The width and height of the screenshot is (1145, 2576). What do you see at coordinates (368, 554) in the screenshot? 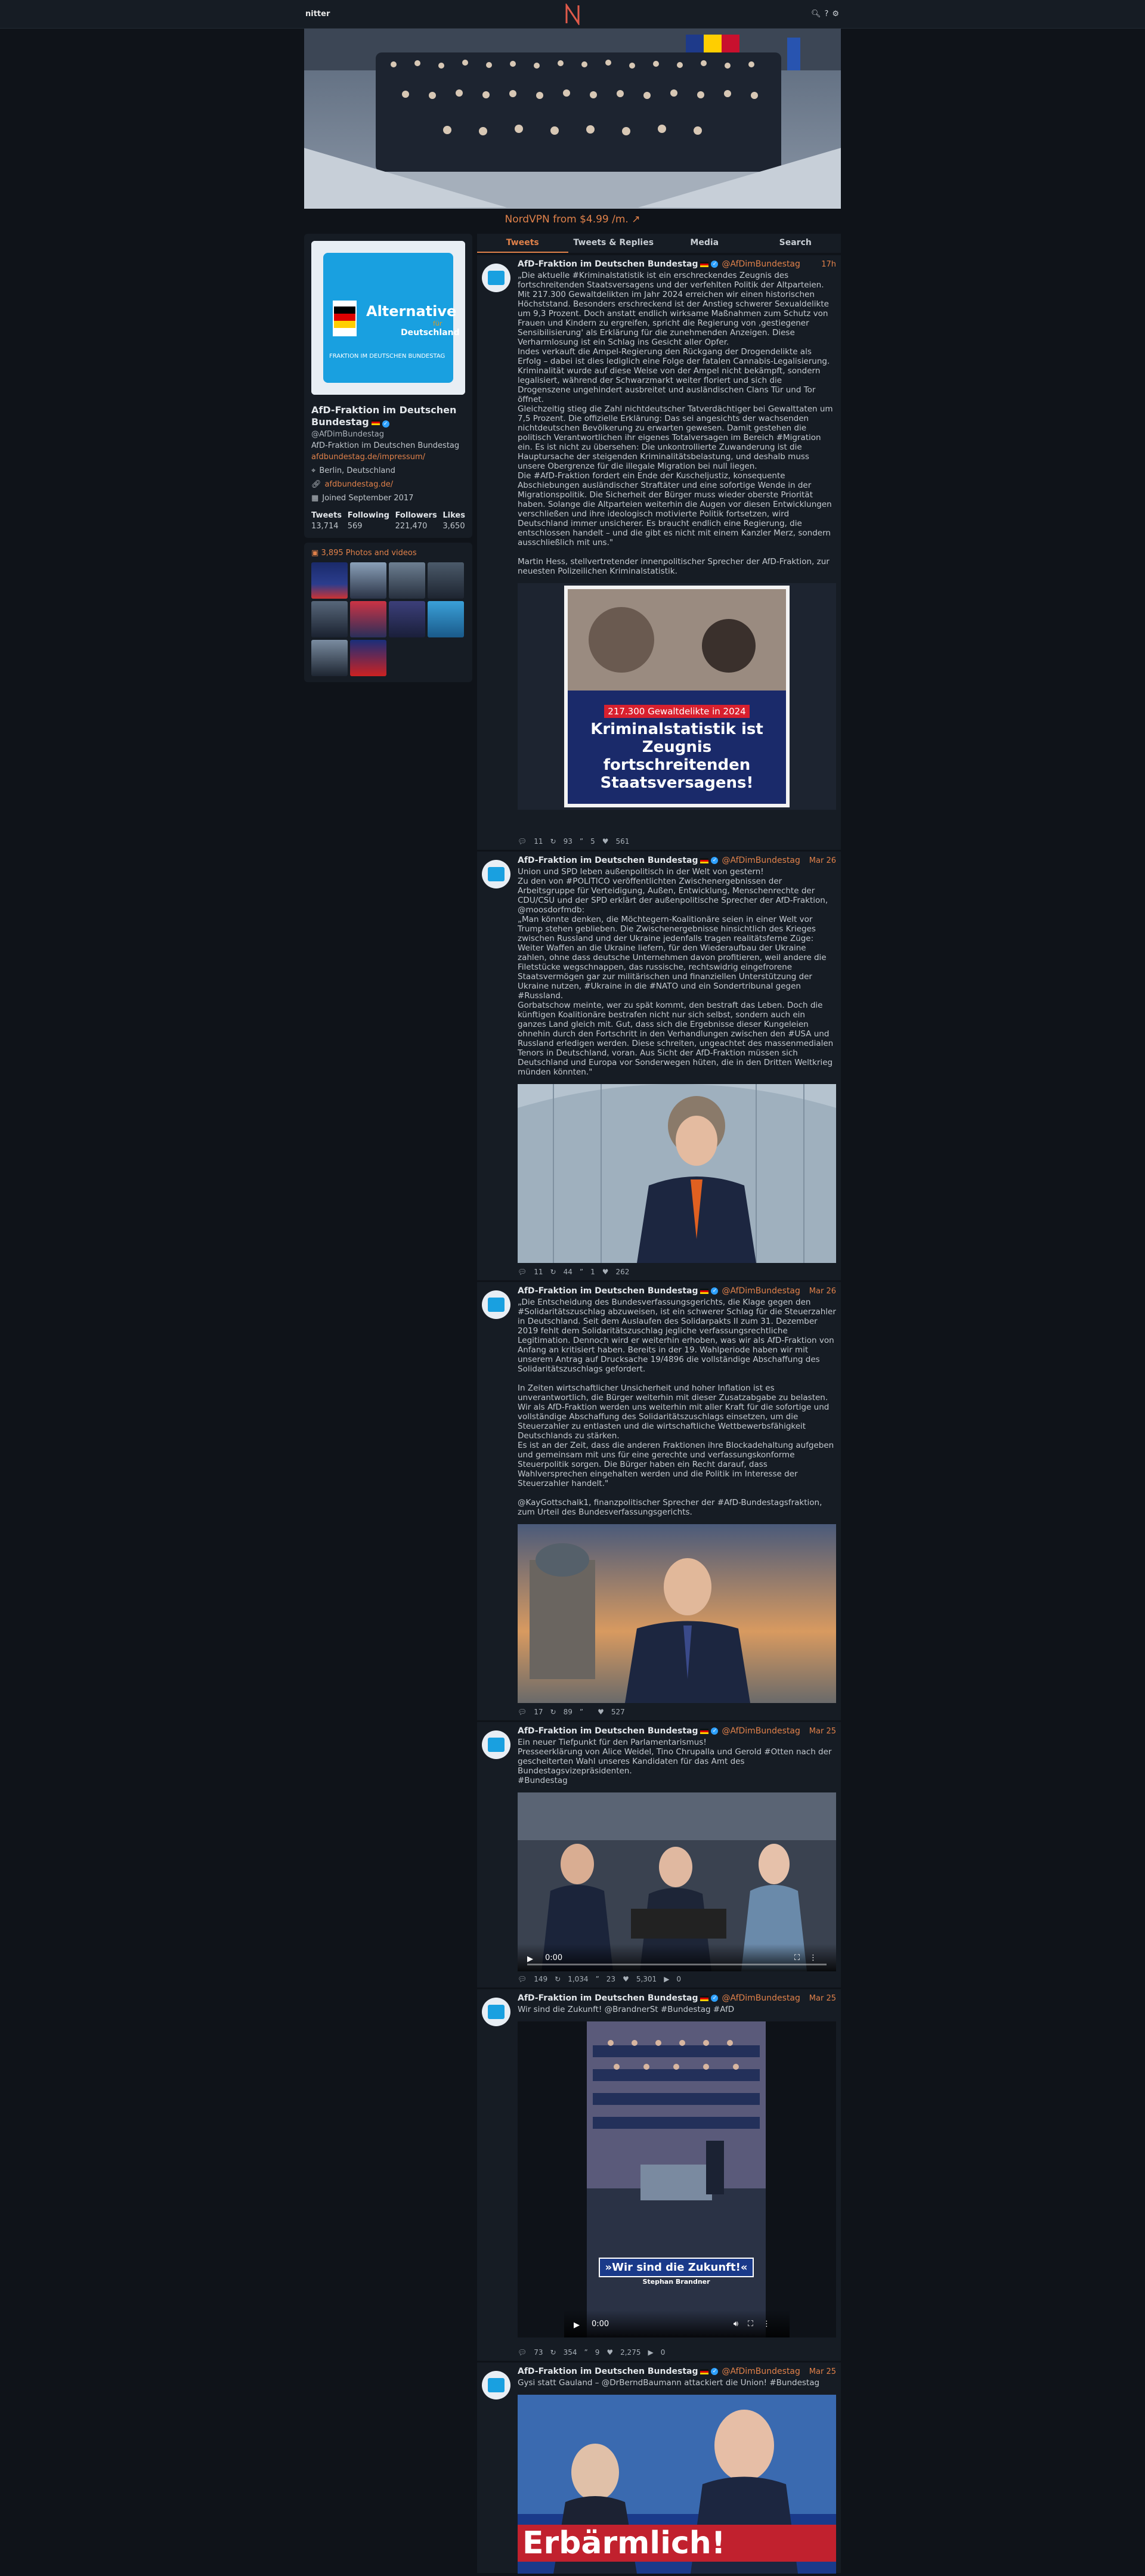
I see `photo-rail-label: 3,895 Photos and videos` at bounding box center [368, 554].